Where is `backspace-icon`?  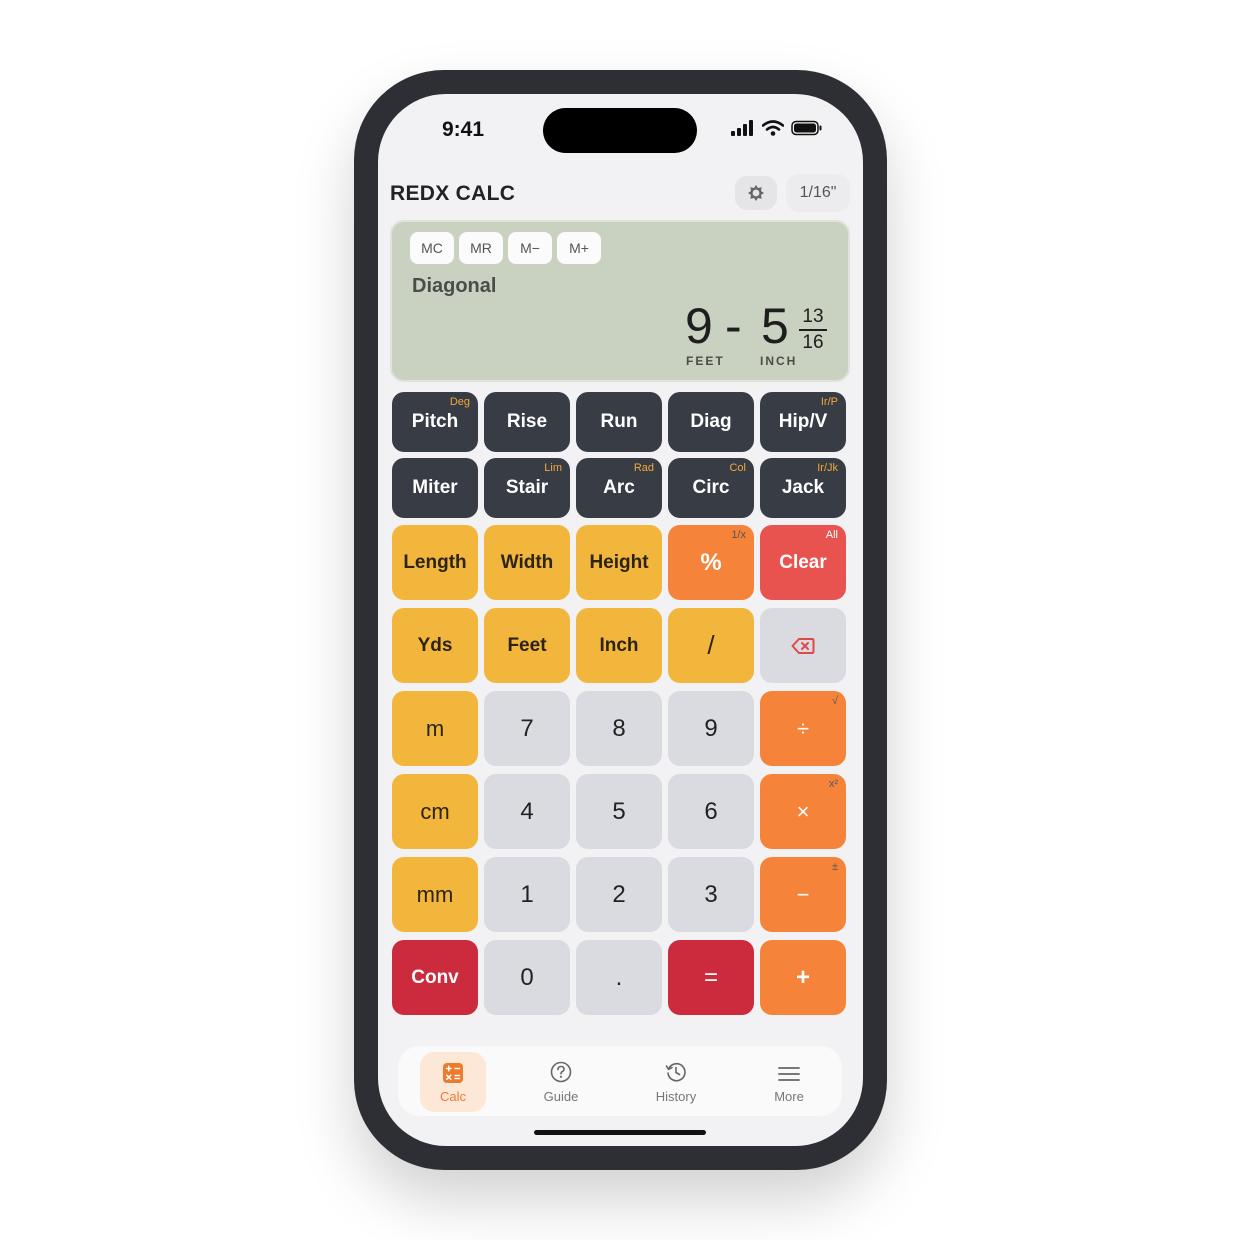 backspace-icon is located at coordinates (803, 645).